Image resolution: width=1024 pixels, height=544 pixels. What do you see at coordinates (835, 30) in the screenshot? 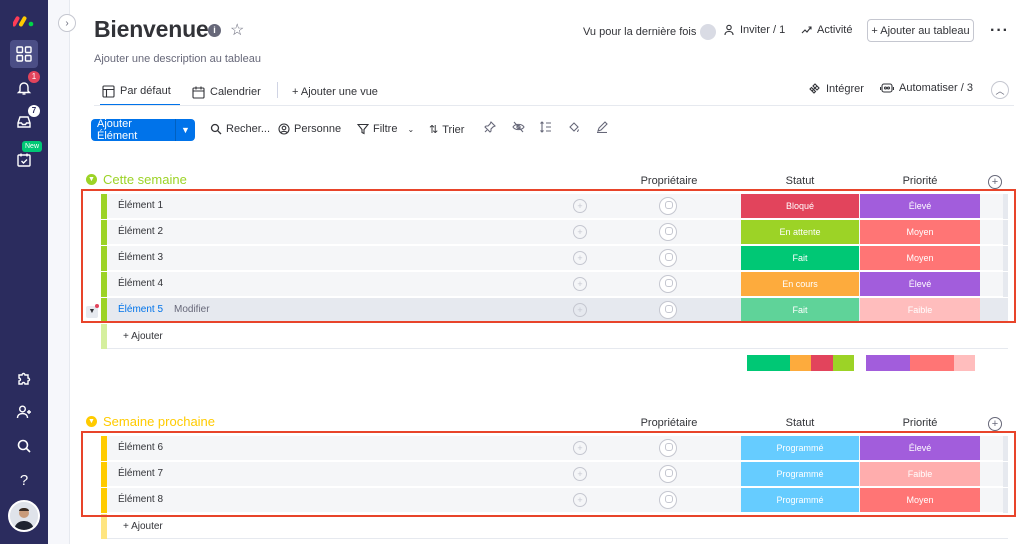
I see `activity-label: Activité` at bounding box center [835, 30].